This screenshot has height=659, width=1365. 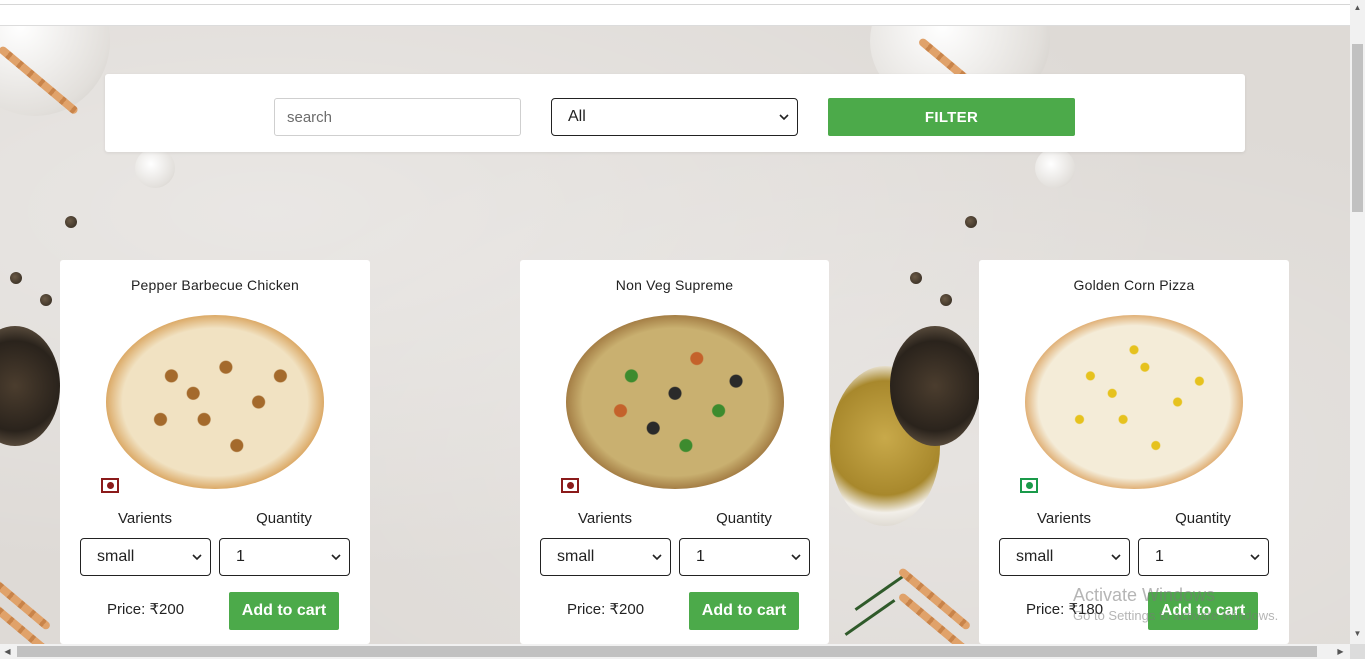 I want to click on horizontal-scrollbar: ◀ ▶, so click(x=675, y=651).